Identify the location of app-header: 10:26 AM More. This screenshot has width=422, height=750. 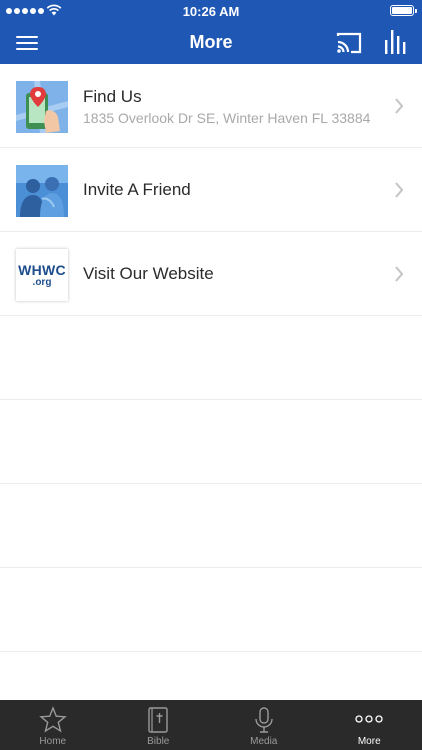
(211, 32).